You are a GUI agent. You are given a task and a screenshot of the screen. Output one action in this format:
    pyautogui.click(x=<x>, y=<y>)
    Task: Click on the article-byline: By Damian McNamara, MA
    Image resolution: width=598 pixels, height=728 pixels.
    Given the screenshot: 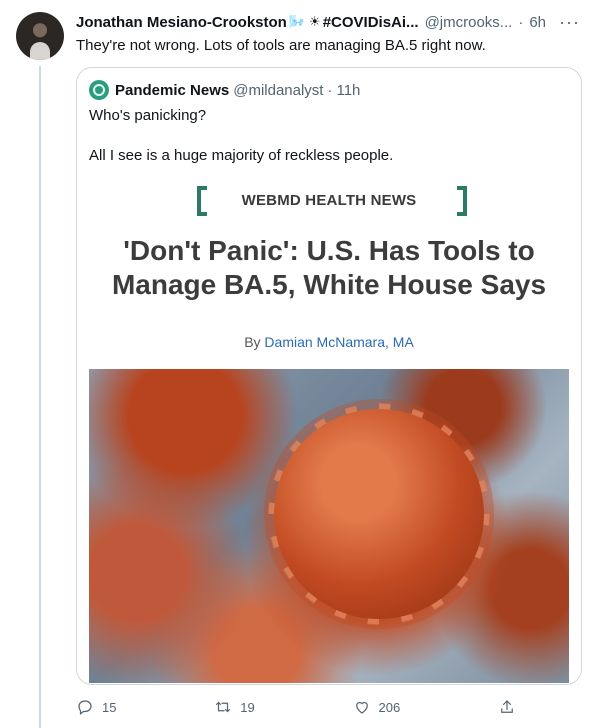 What is the action you would take?
    pyautogui.click(x=329, y=342)
    